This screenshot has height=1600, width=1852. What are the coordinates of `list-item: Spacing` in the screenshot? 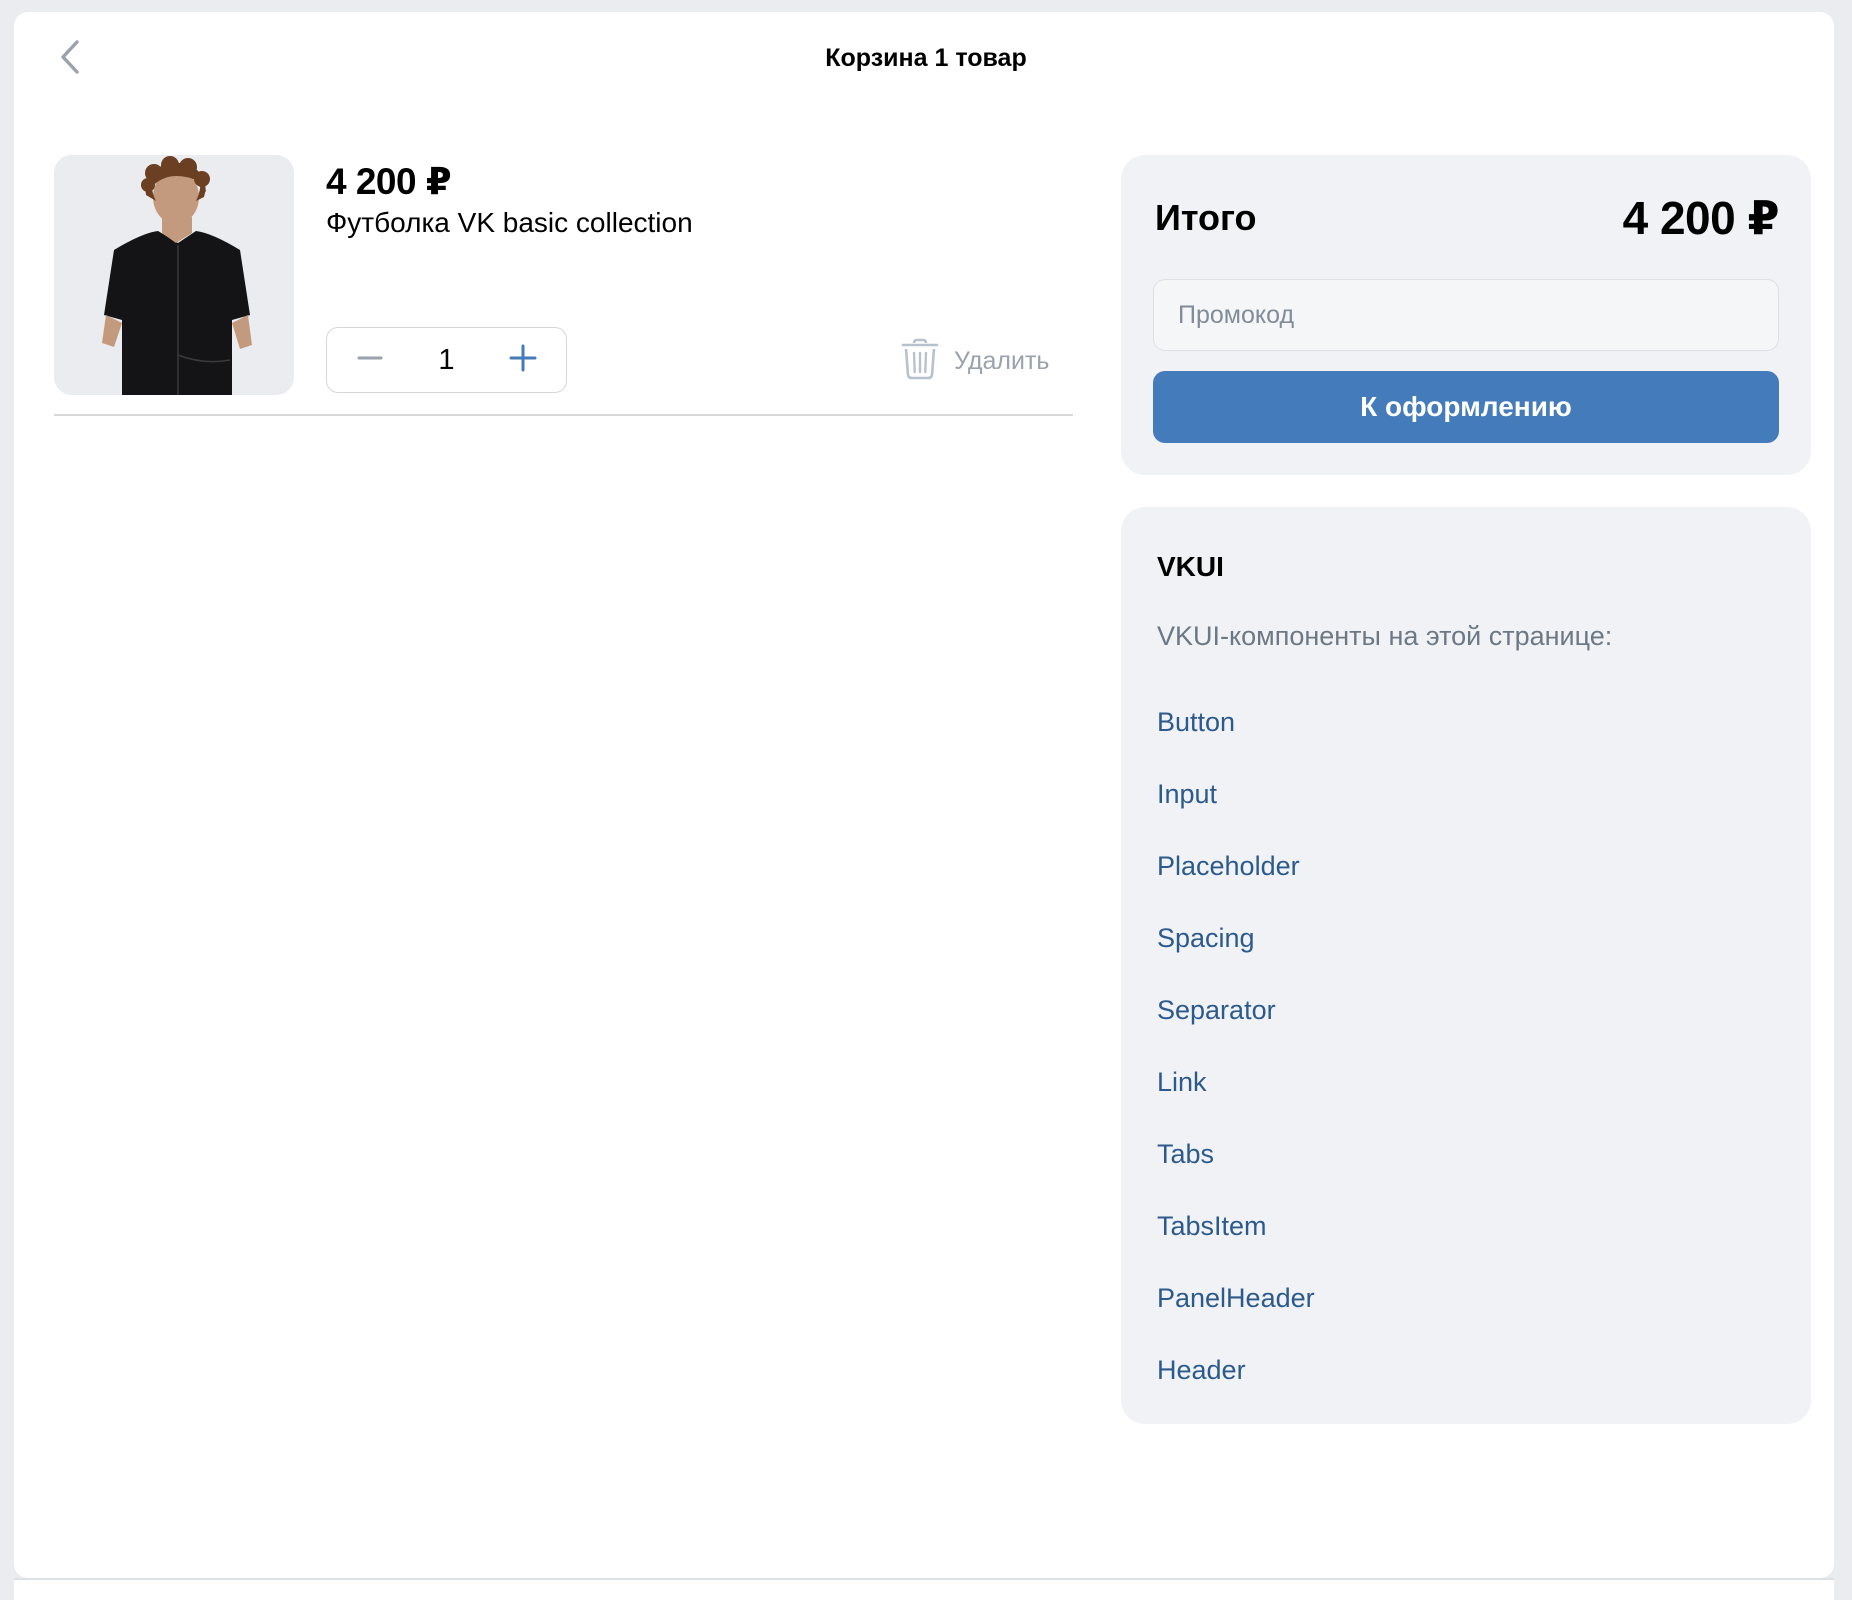 It's located at (1236, 938).